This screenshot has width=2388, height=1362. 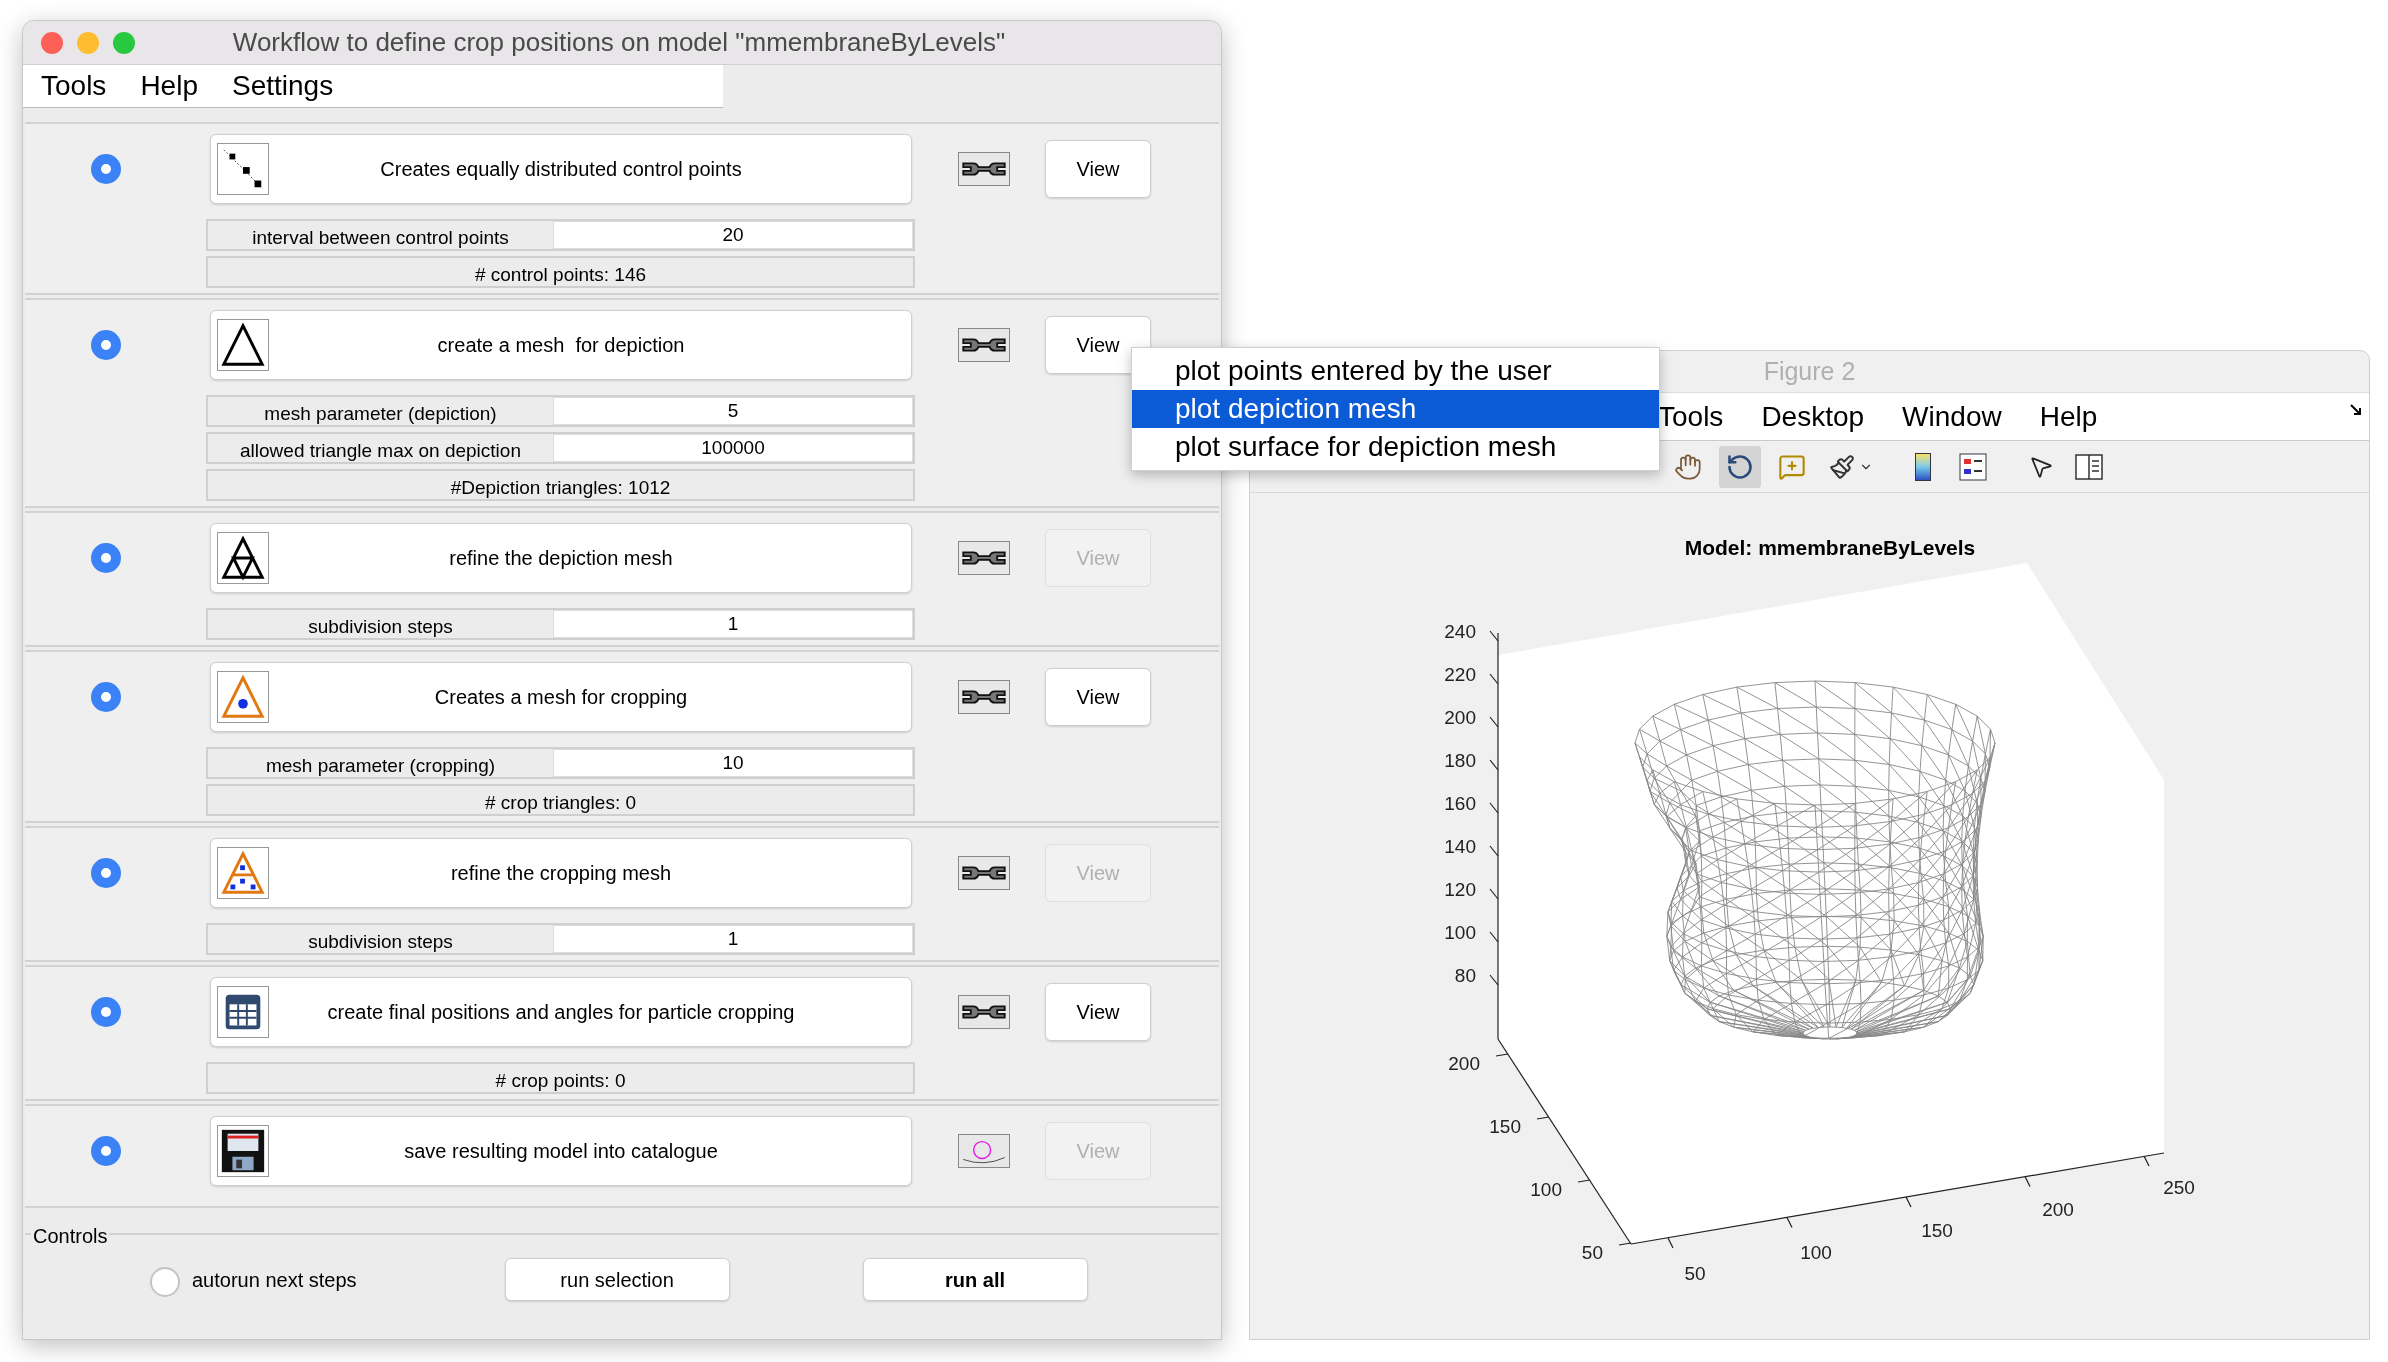 What do you see at coordinates (984, 1151) in the screenshot?
I see `circle-curve-icon` at bounding box center [984, 1151].